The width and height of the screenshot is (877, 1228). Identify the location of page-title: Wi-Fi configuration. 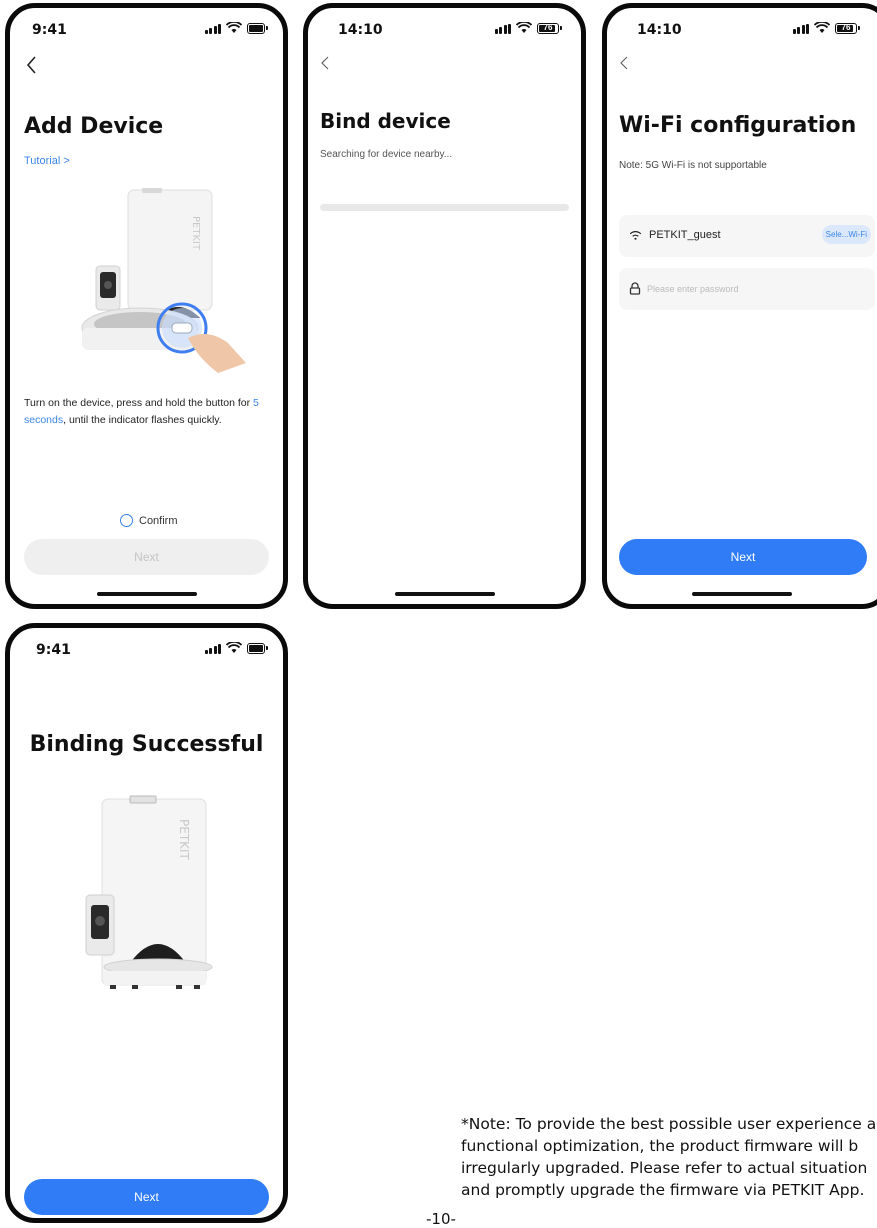
(738, 125).